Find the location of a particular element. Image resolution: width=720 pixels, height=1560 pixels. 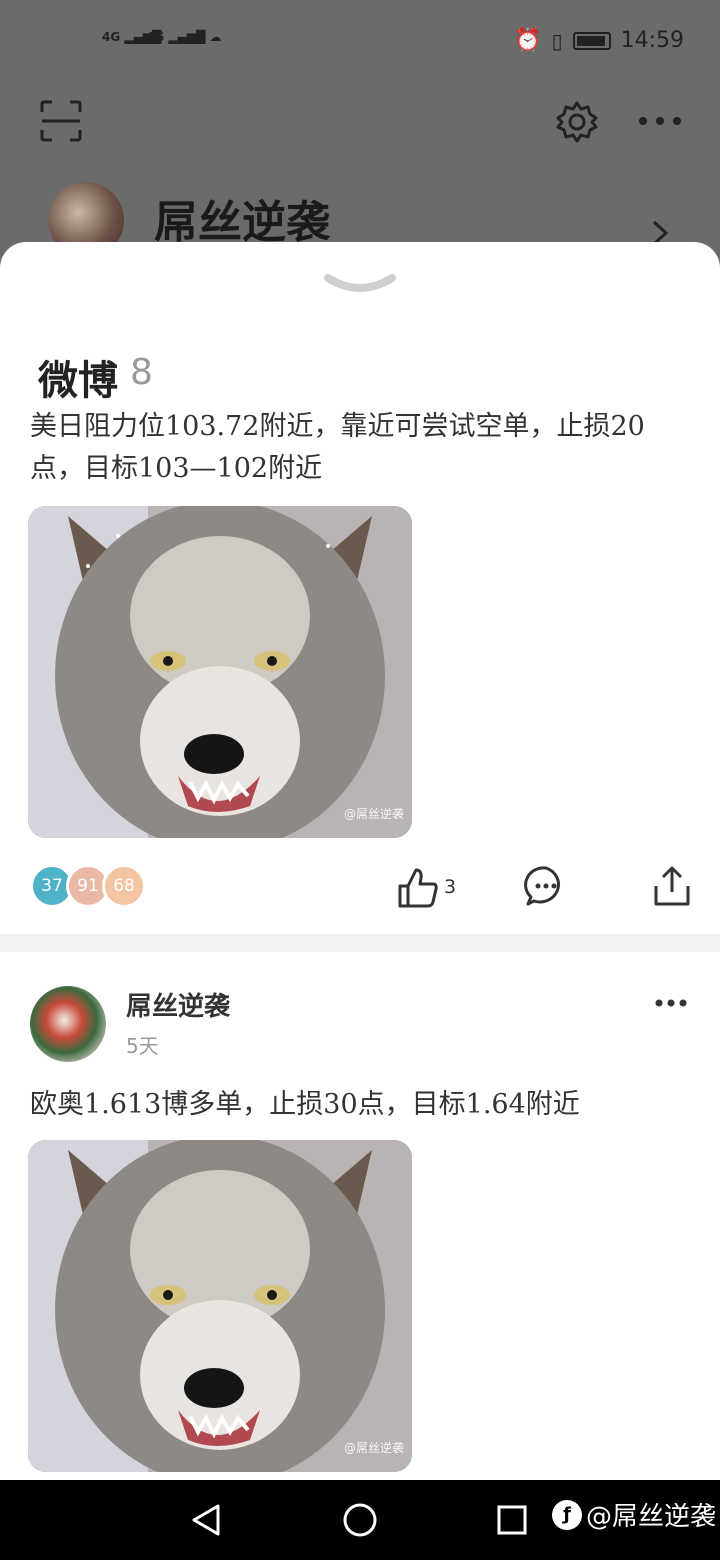

weibo-watermark: ƒ @屌丝逆袭 is located at coordinates (634, 1514).